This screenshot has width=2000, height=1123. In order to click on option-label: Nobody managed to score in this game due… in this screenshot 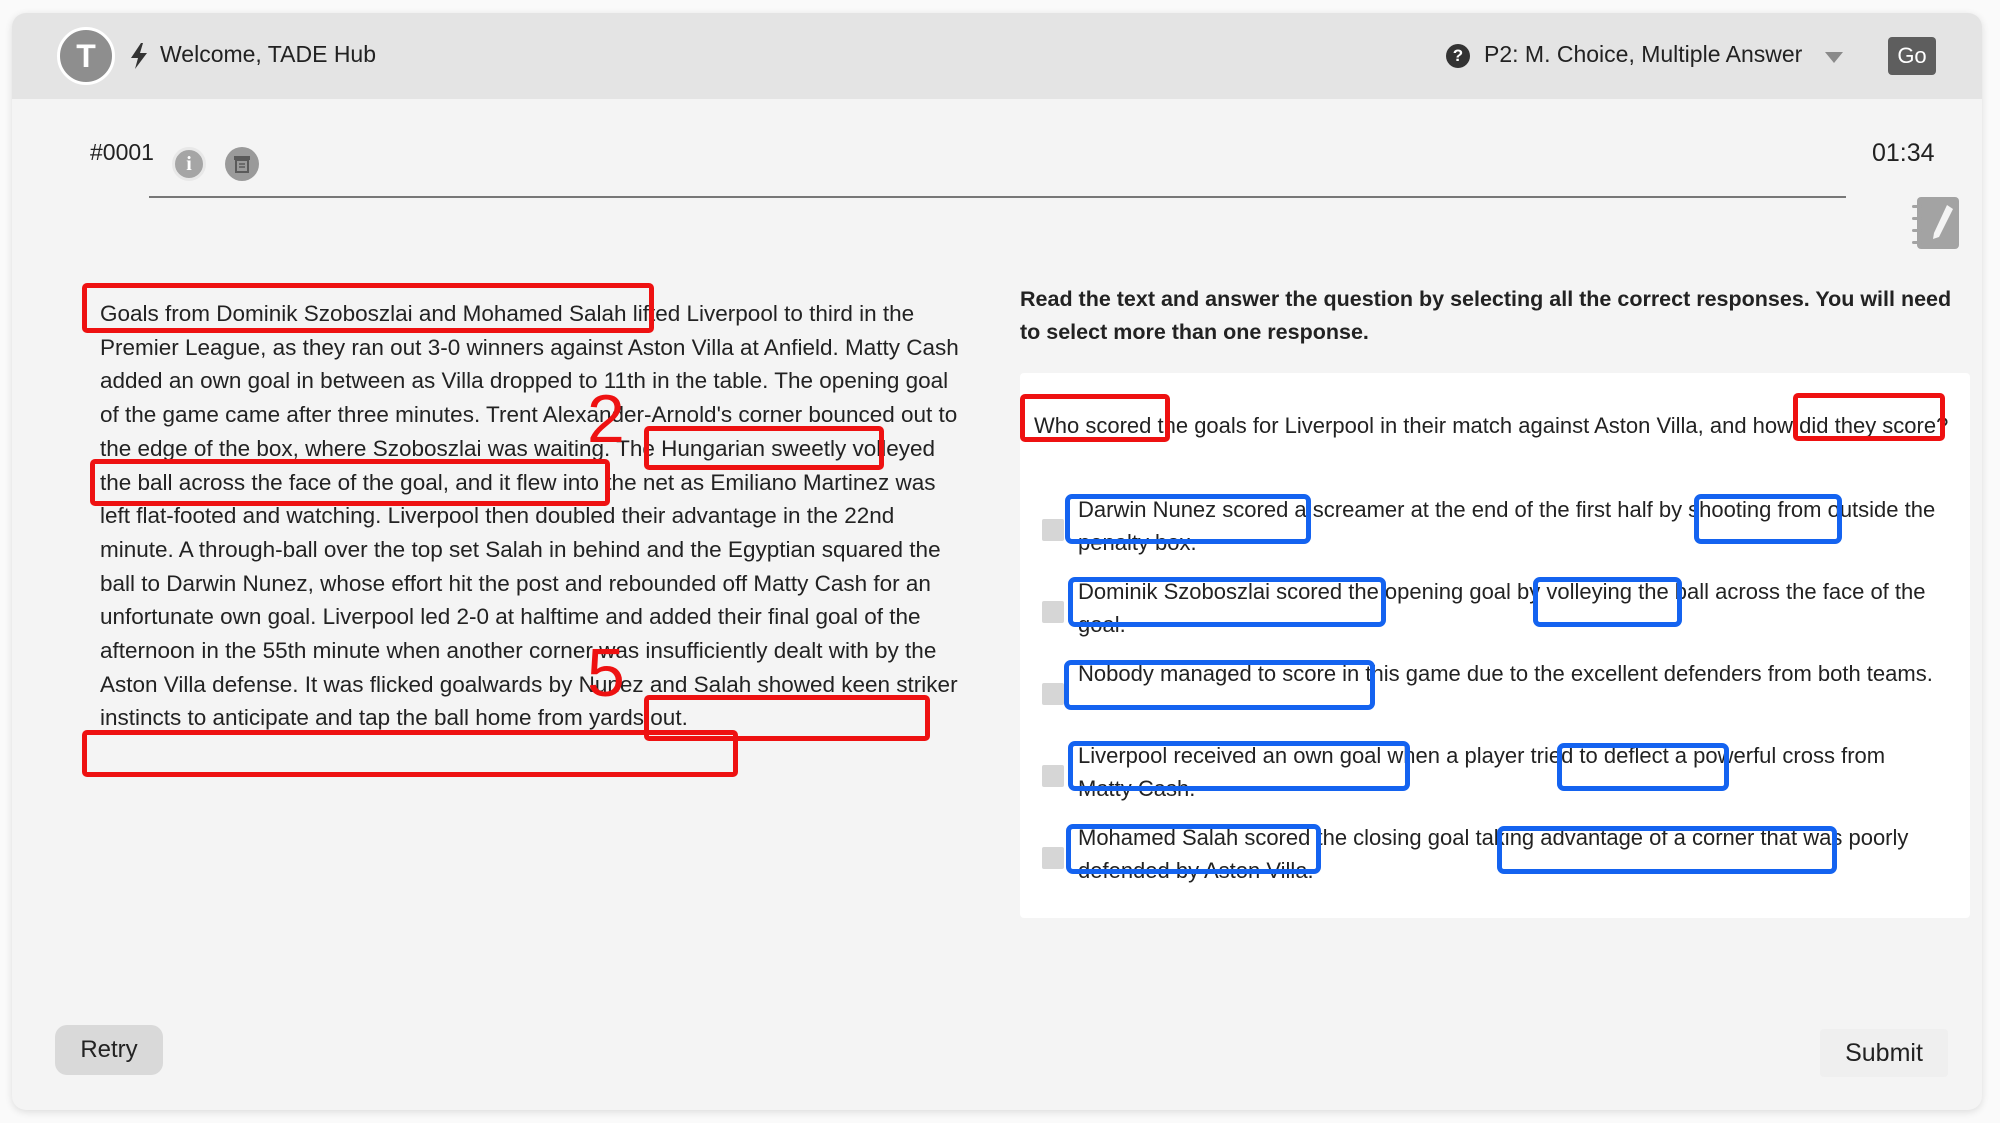, I will do `click(1508, 673)`.